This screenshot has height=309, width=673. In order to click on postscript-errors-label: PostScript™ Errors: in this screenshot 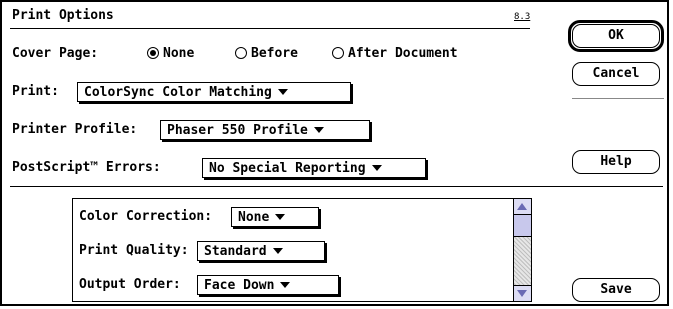, I will do `click(86, 167)`.